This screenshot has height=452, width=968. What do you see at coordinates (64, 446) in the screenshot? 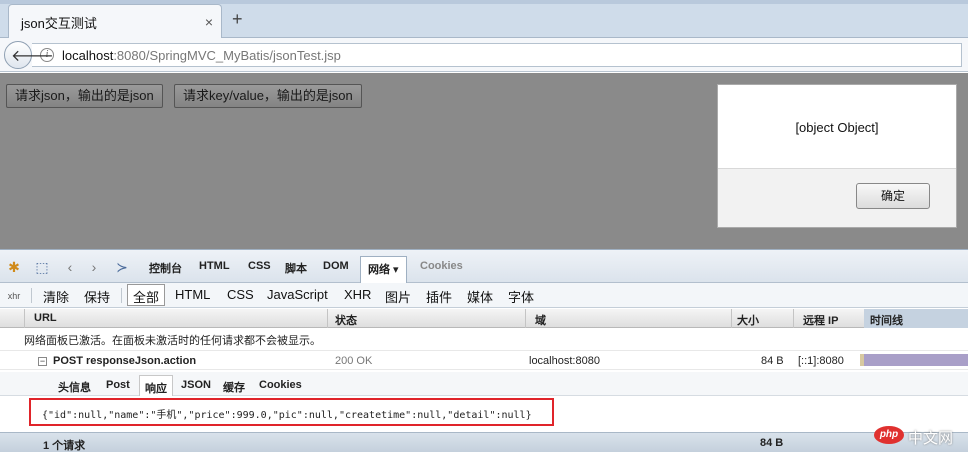
I see `summary-request-count: 1 个请求` at bounding box center [64, 446].